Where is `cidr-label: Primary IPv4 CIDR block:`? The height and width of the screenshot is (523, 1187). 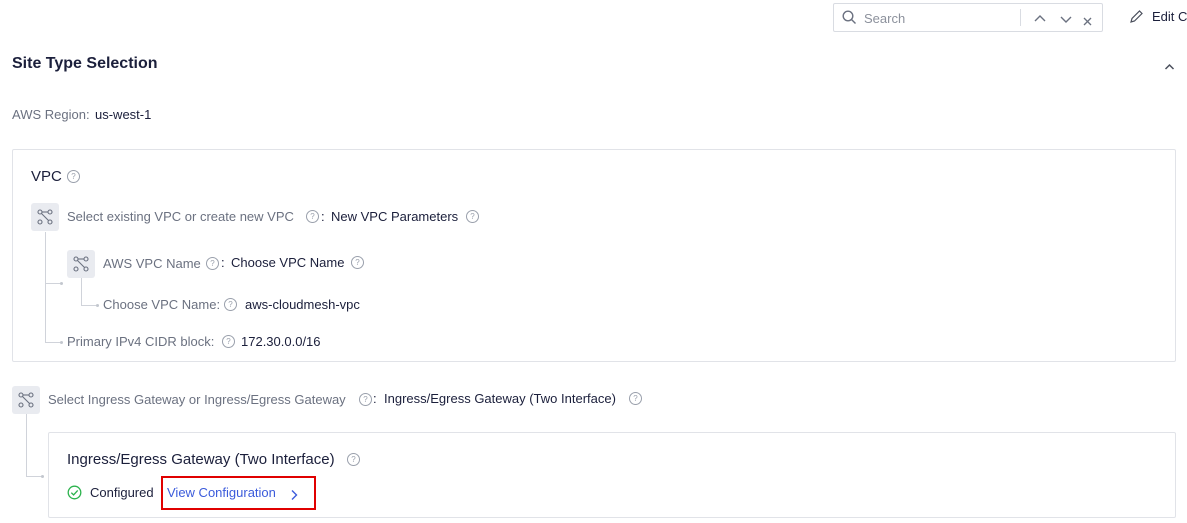
cidr-label: Primary IPv4 CIDR block: is located at coordinates (141, 341).